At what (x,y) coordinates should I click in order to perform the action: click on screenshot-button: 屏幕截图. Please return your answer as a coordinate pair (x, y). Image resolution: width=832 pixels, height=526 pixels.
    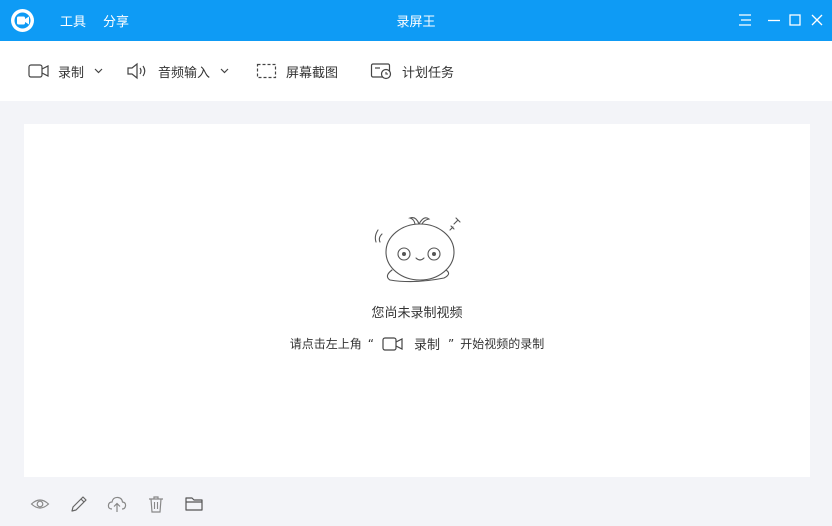
    Looking at the image, I should click on (297, 71).